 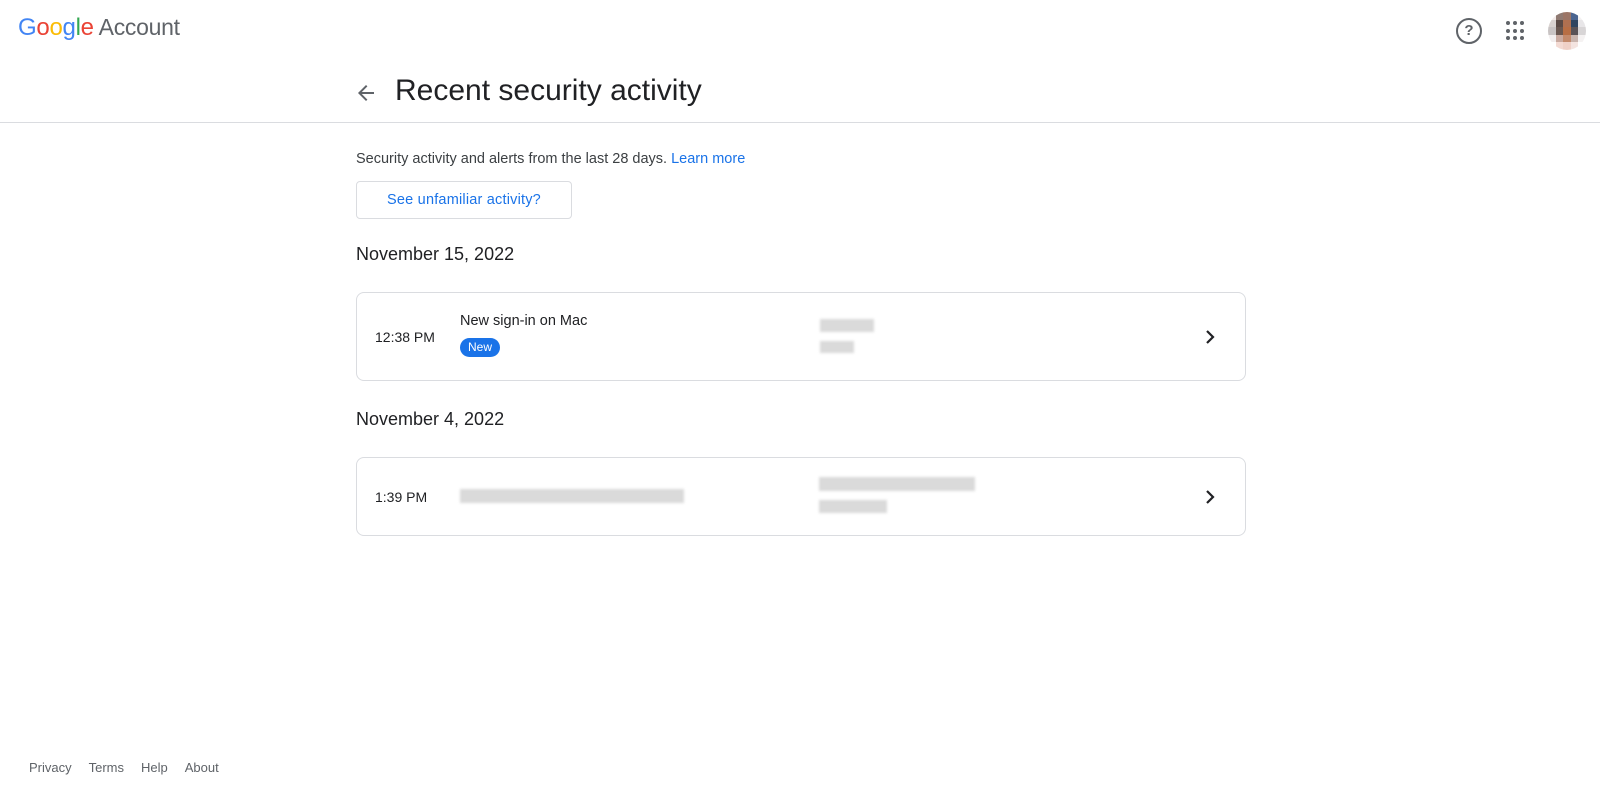 I want to click on learn-more-link: Learn more, so click(x=708, y=159).